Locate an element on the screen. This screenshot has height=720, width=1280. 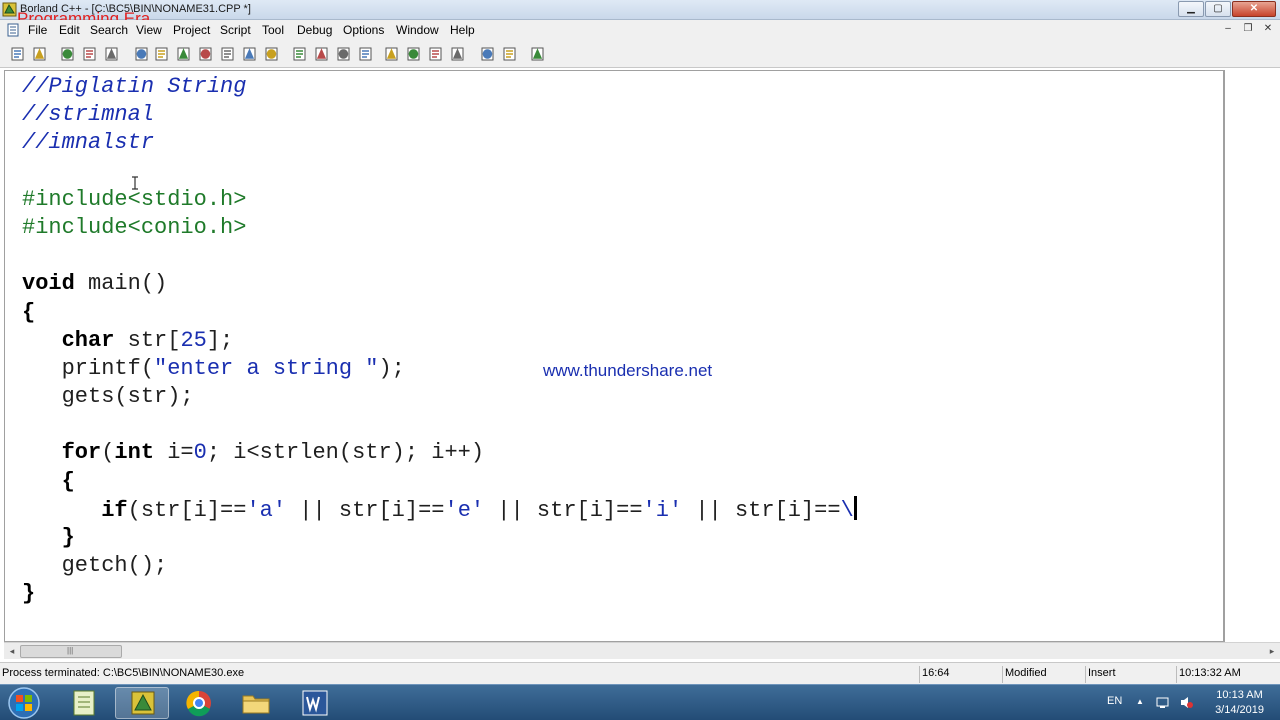
document-restore-button: ❐ is located at coordinates (1248, 29).